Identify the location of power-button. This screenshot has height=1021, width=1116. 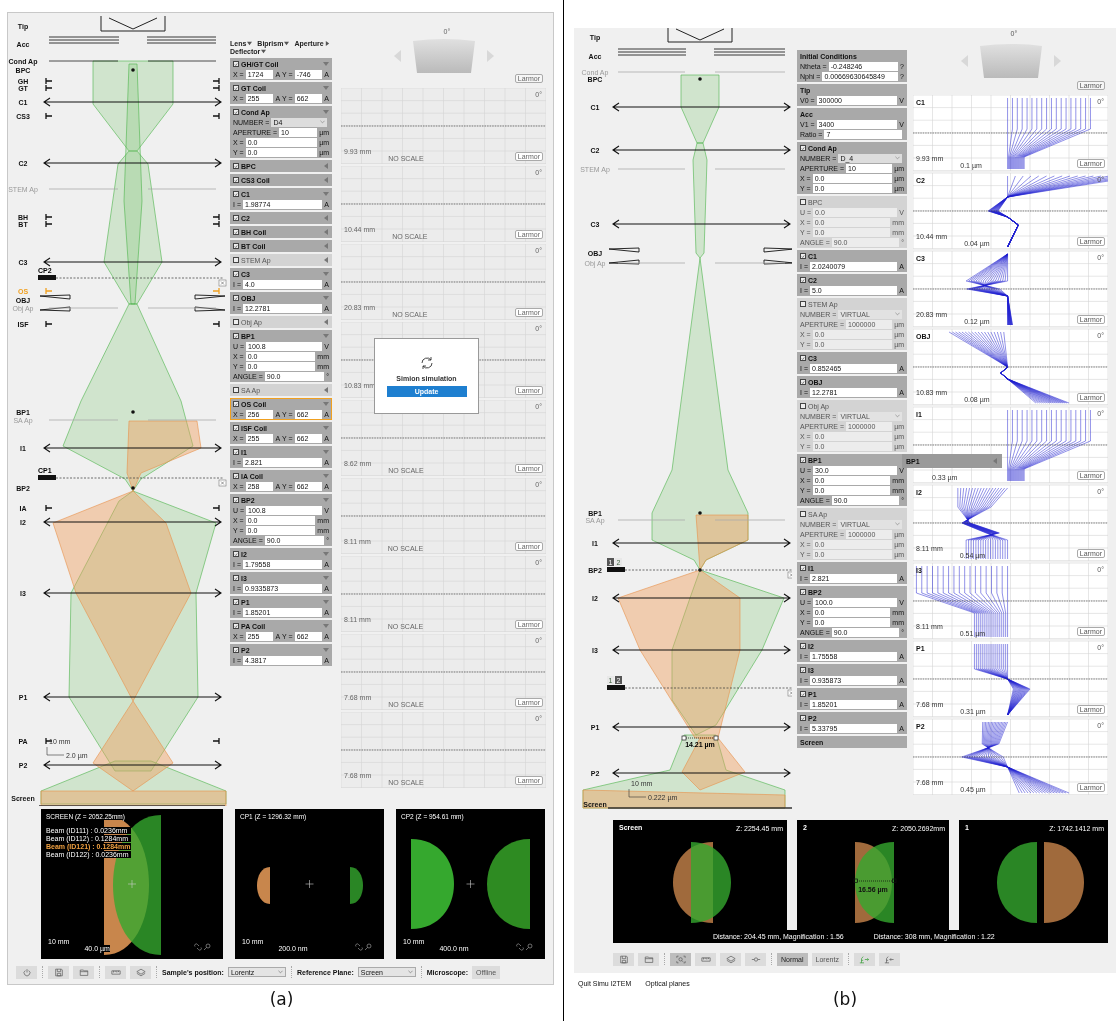
(26, 972).